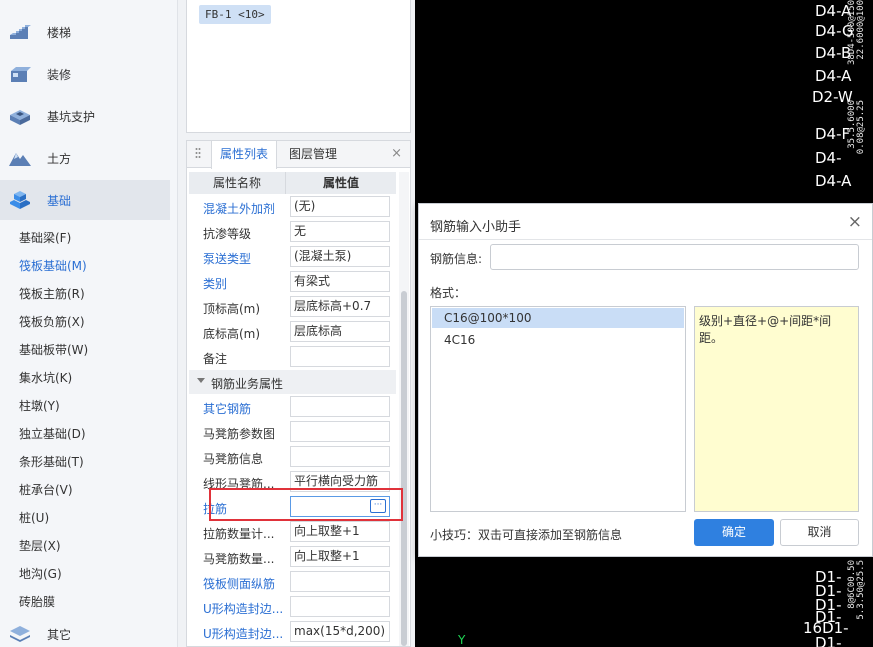  I want to click on property-name: 混凝土外加剂, so click(243, 208).